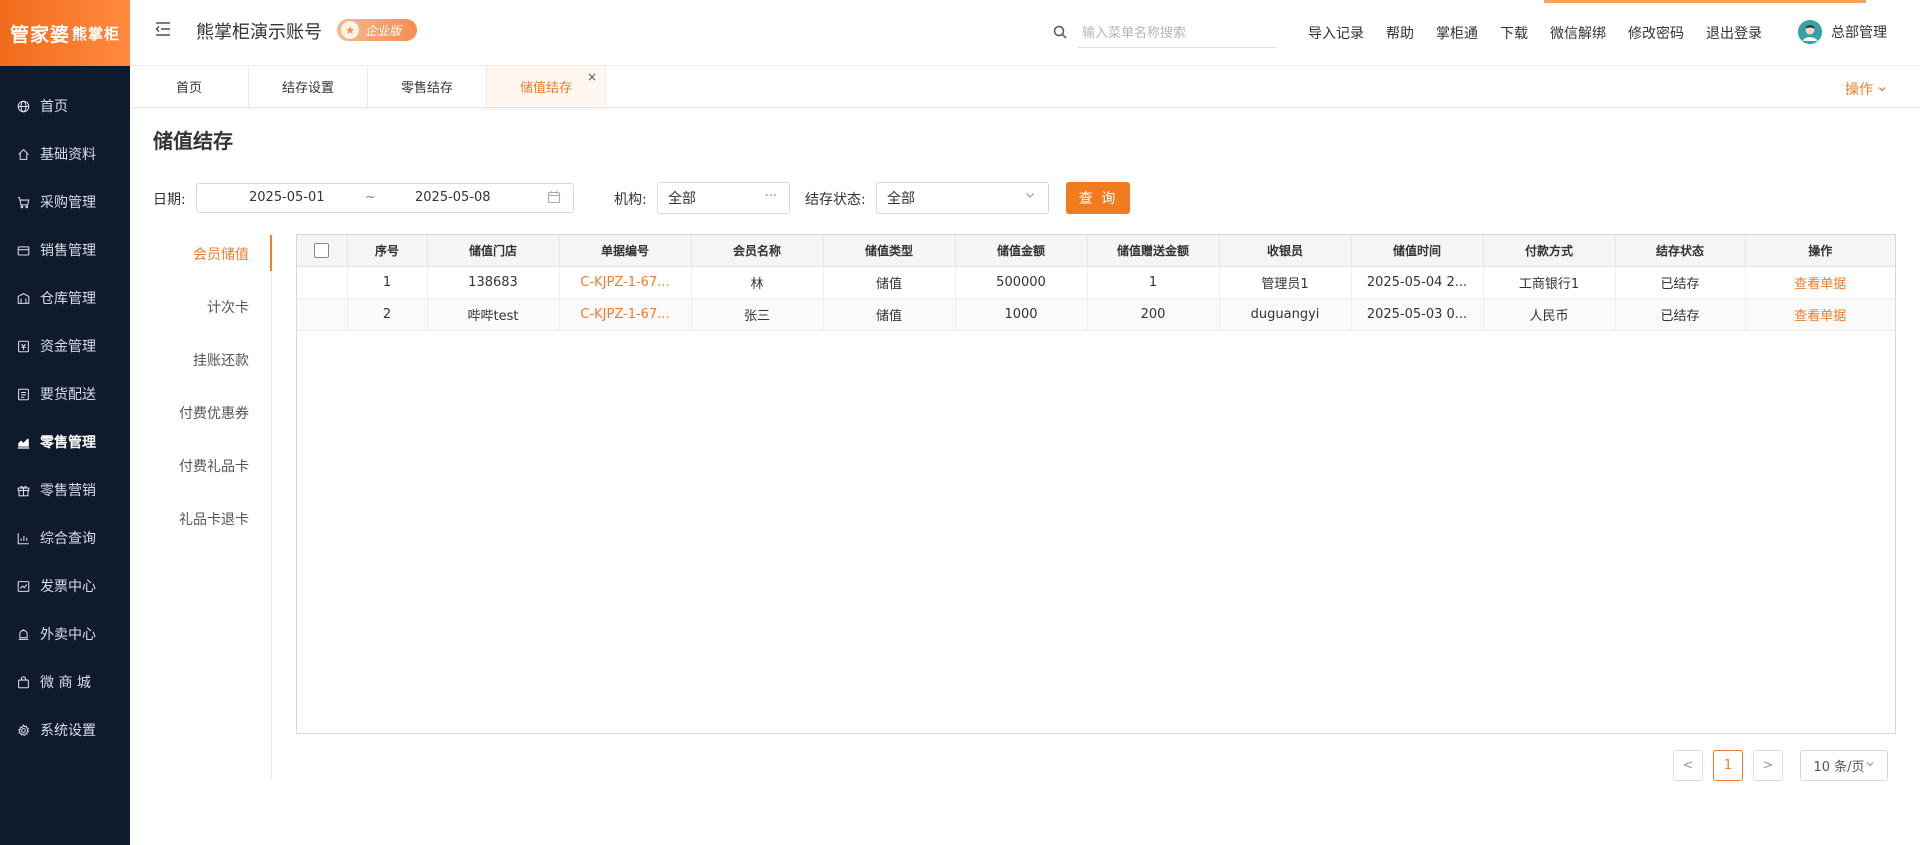 Image resolution: width=1920 pixels, height=845 pixels. What do you see at coordinates (23, 730) in the screenshot?
I see `gear-icon` at bounding box center [23, 730].